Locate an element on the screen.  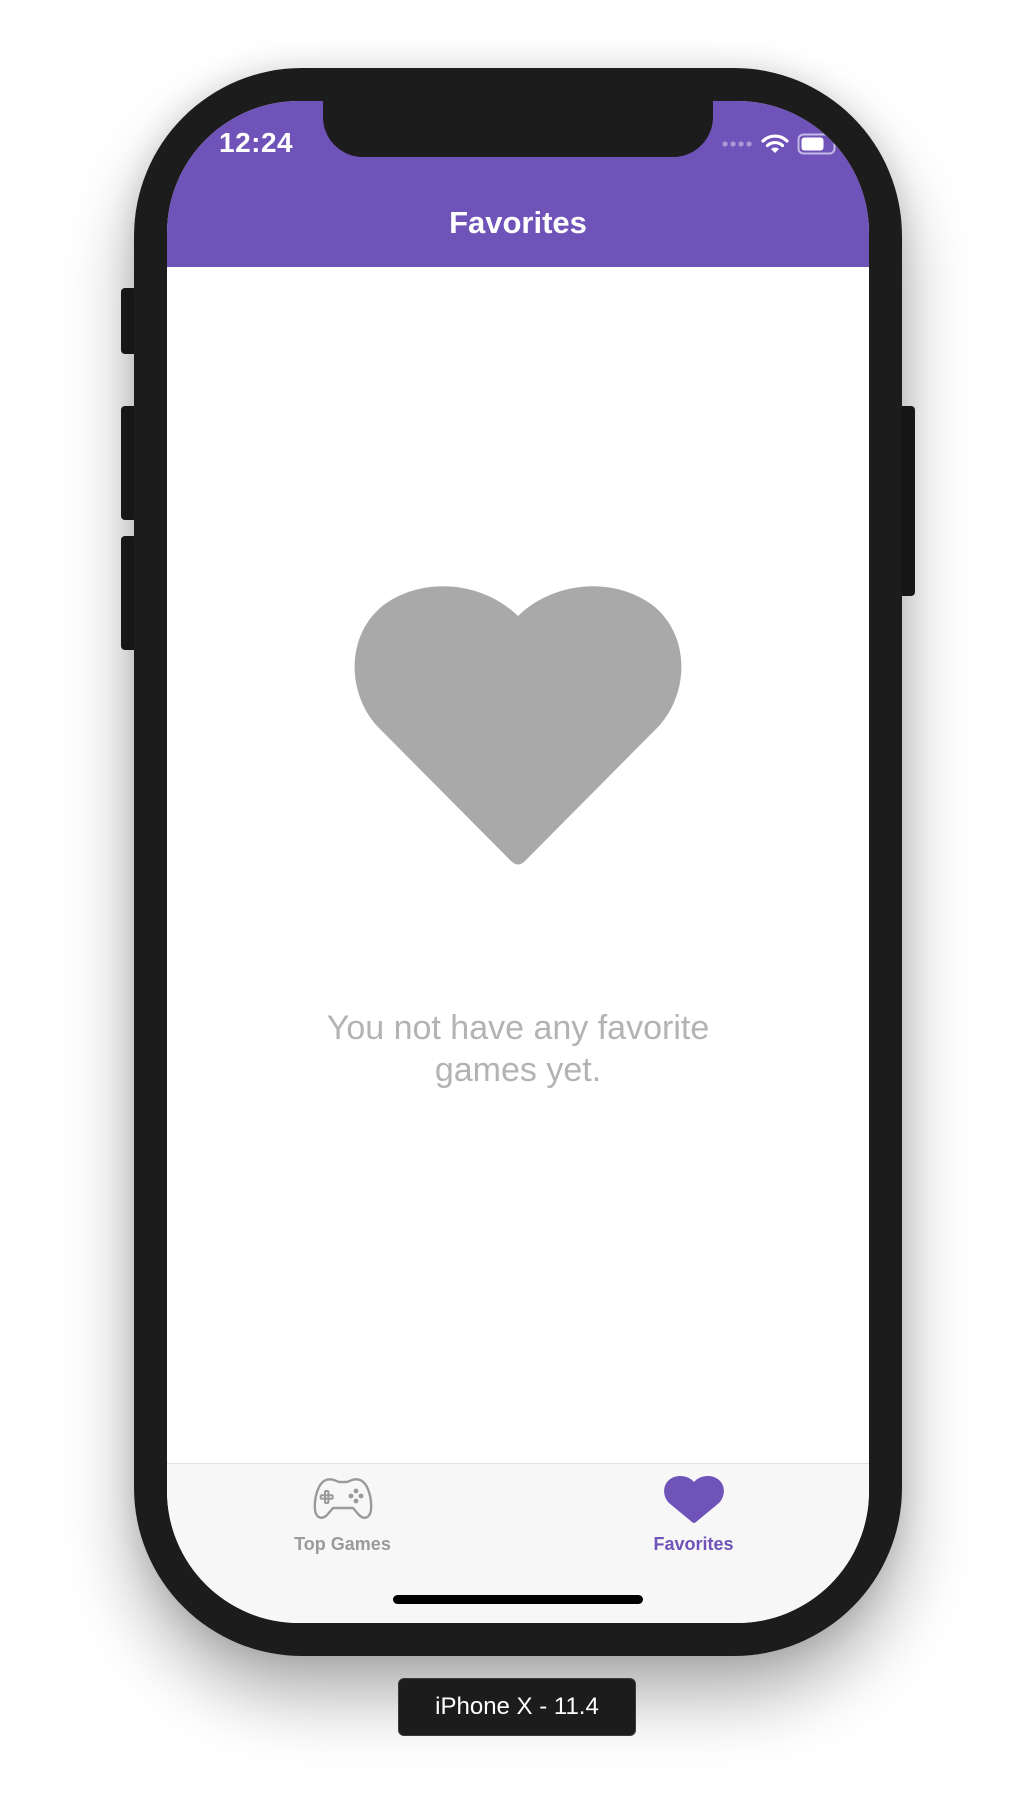
navigation-bar: Favorites is located at coordinates (518, 229).